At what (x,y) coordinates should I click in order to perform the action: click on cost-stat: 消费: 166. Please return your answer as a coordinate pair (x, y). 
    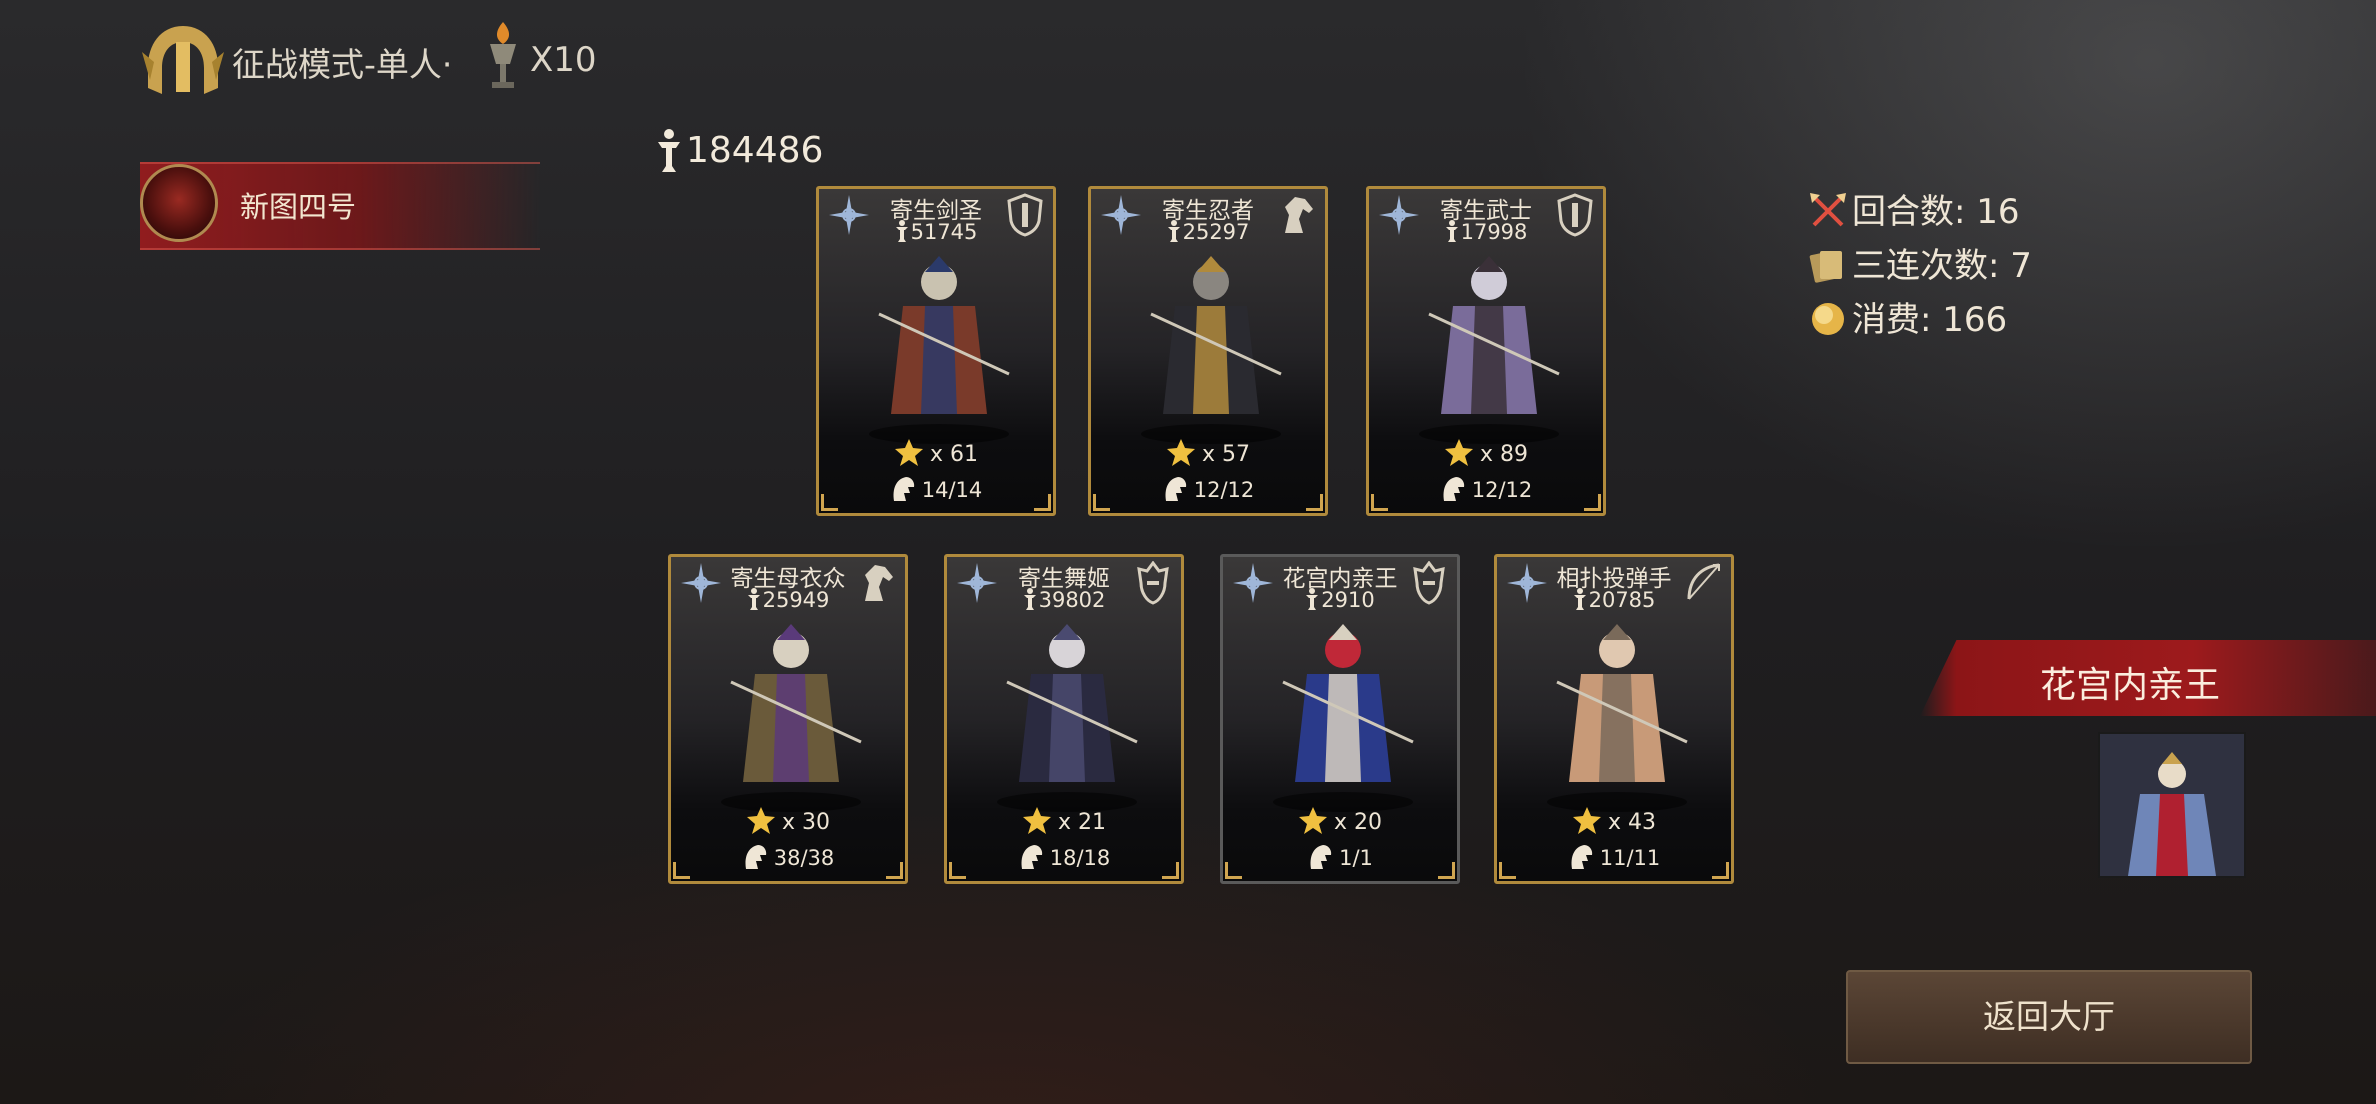
    Looking at the image, I should click on (1907, 316).